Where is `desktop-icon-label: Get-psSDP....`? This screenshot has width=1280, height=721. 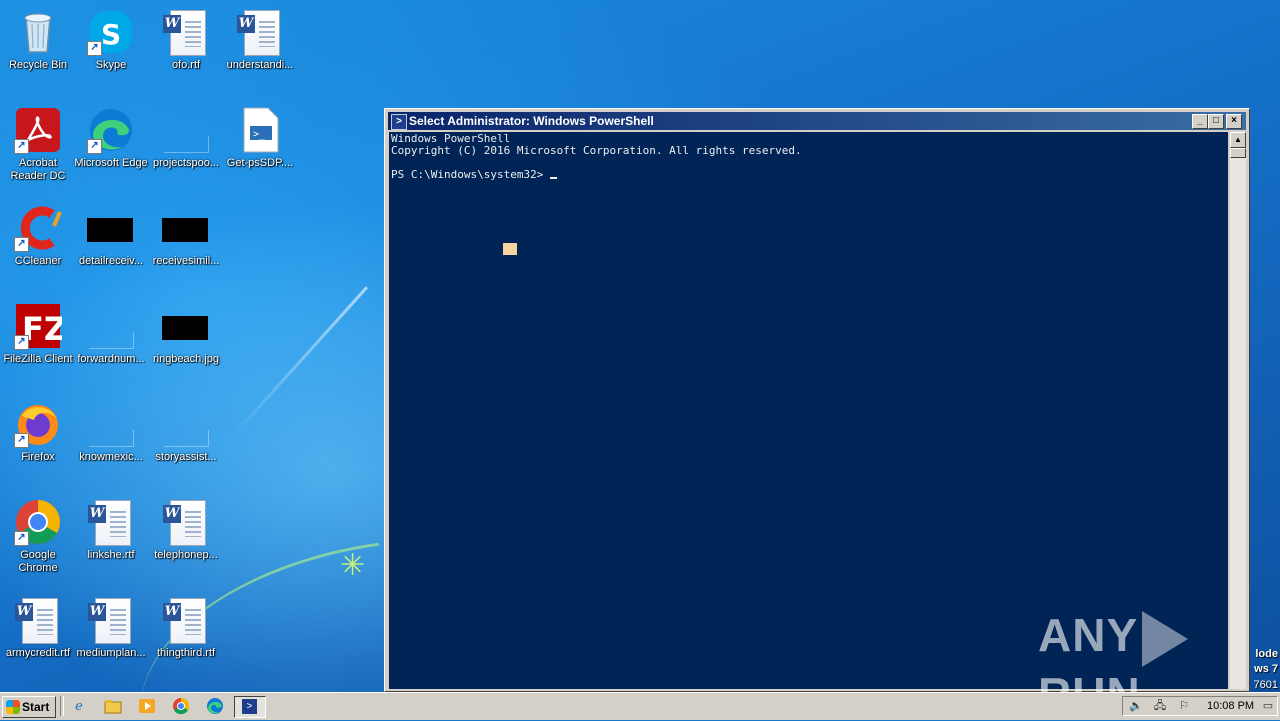
desktop-icon-label: Get-psSDP.... is located at coordinates (260, 163).